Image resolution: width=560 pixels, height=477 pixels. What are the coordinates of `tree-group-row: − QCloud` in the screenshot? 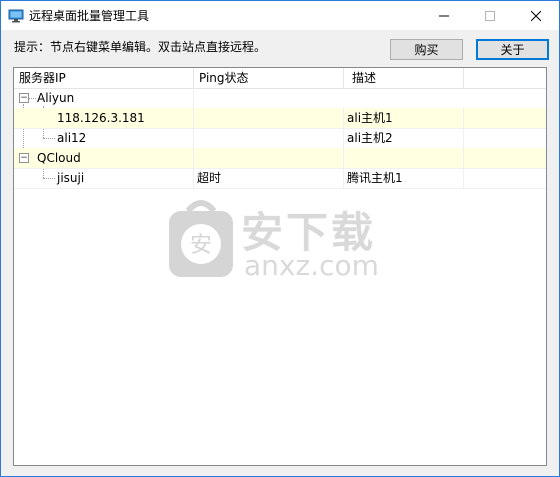 It's located at (280, 158).